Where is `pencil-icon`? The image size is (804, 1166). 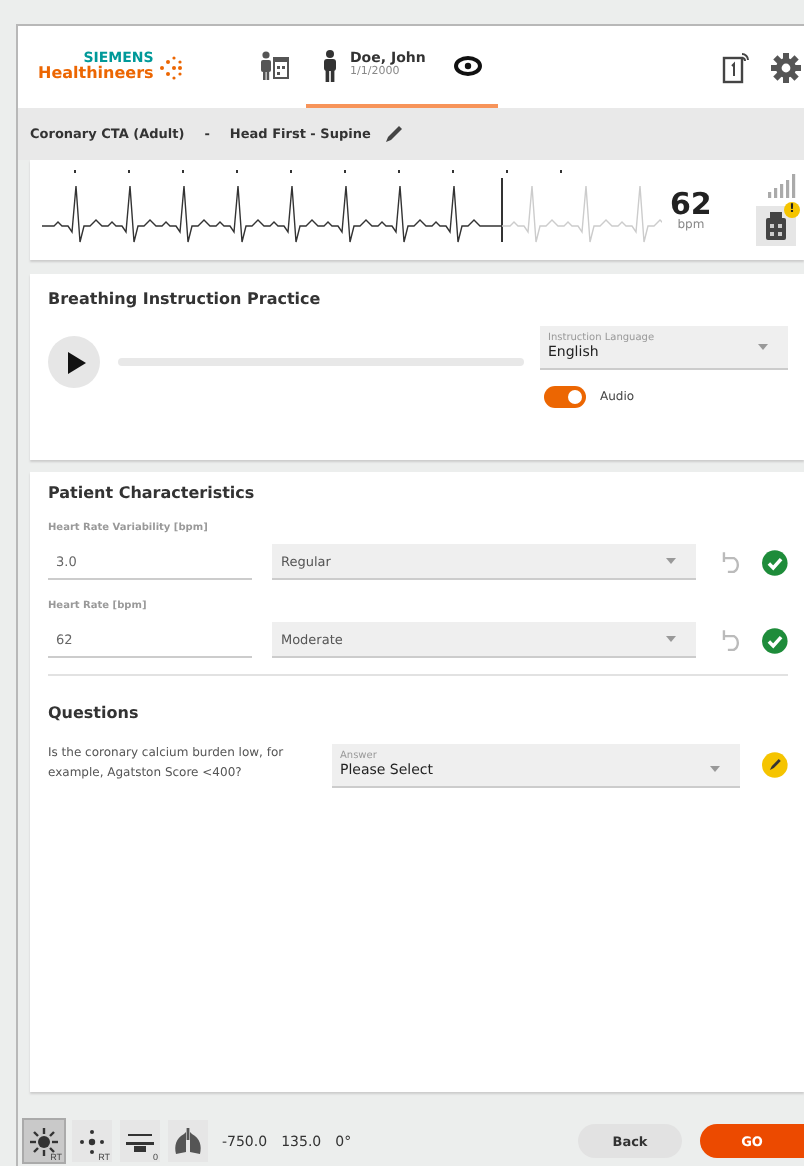 pencil-icon is located at coordinates (394, 134).